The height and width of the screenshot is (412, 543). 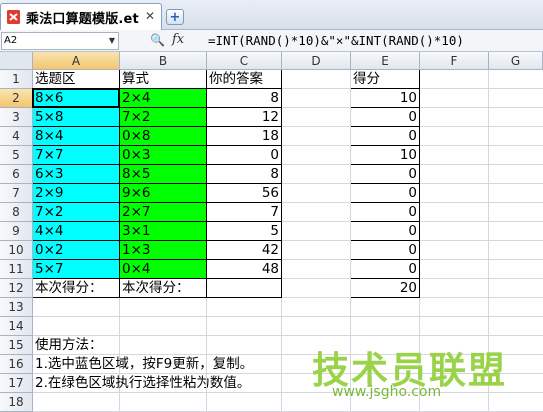 What do you see at coordinates (454, 231) in the screenshot?
I see `cell-f9` at bounding box center [454, 231].